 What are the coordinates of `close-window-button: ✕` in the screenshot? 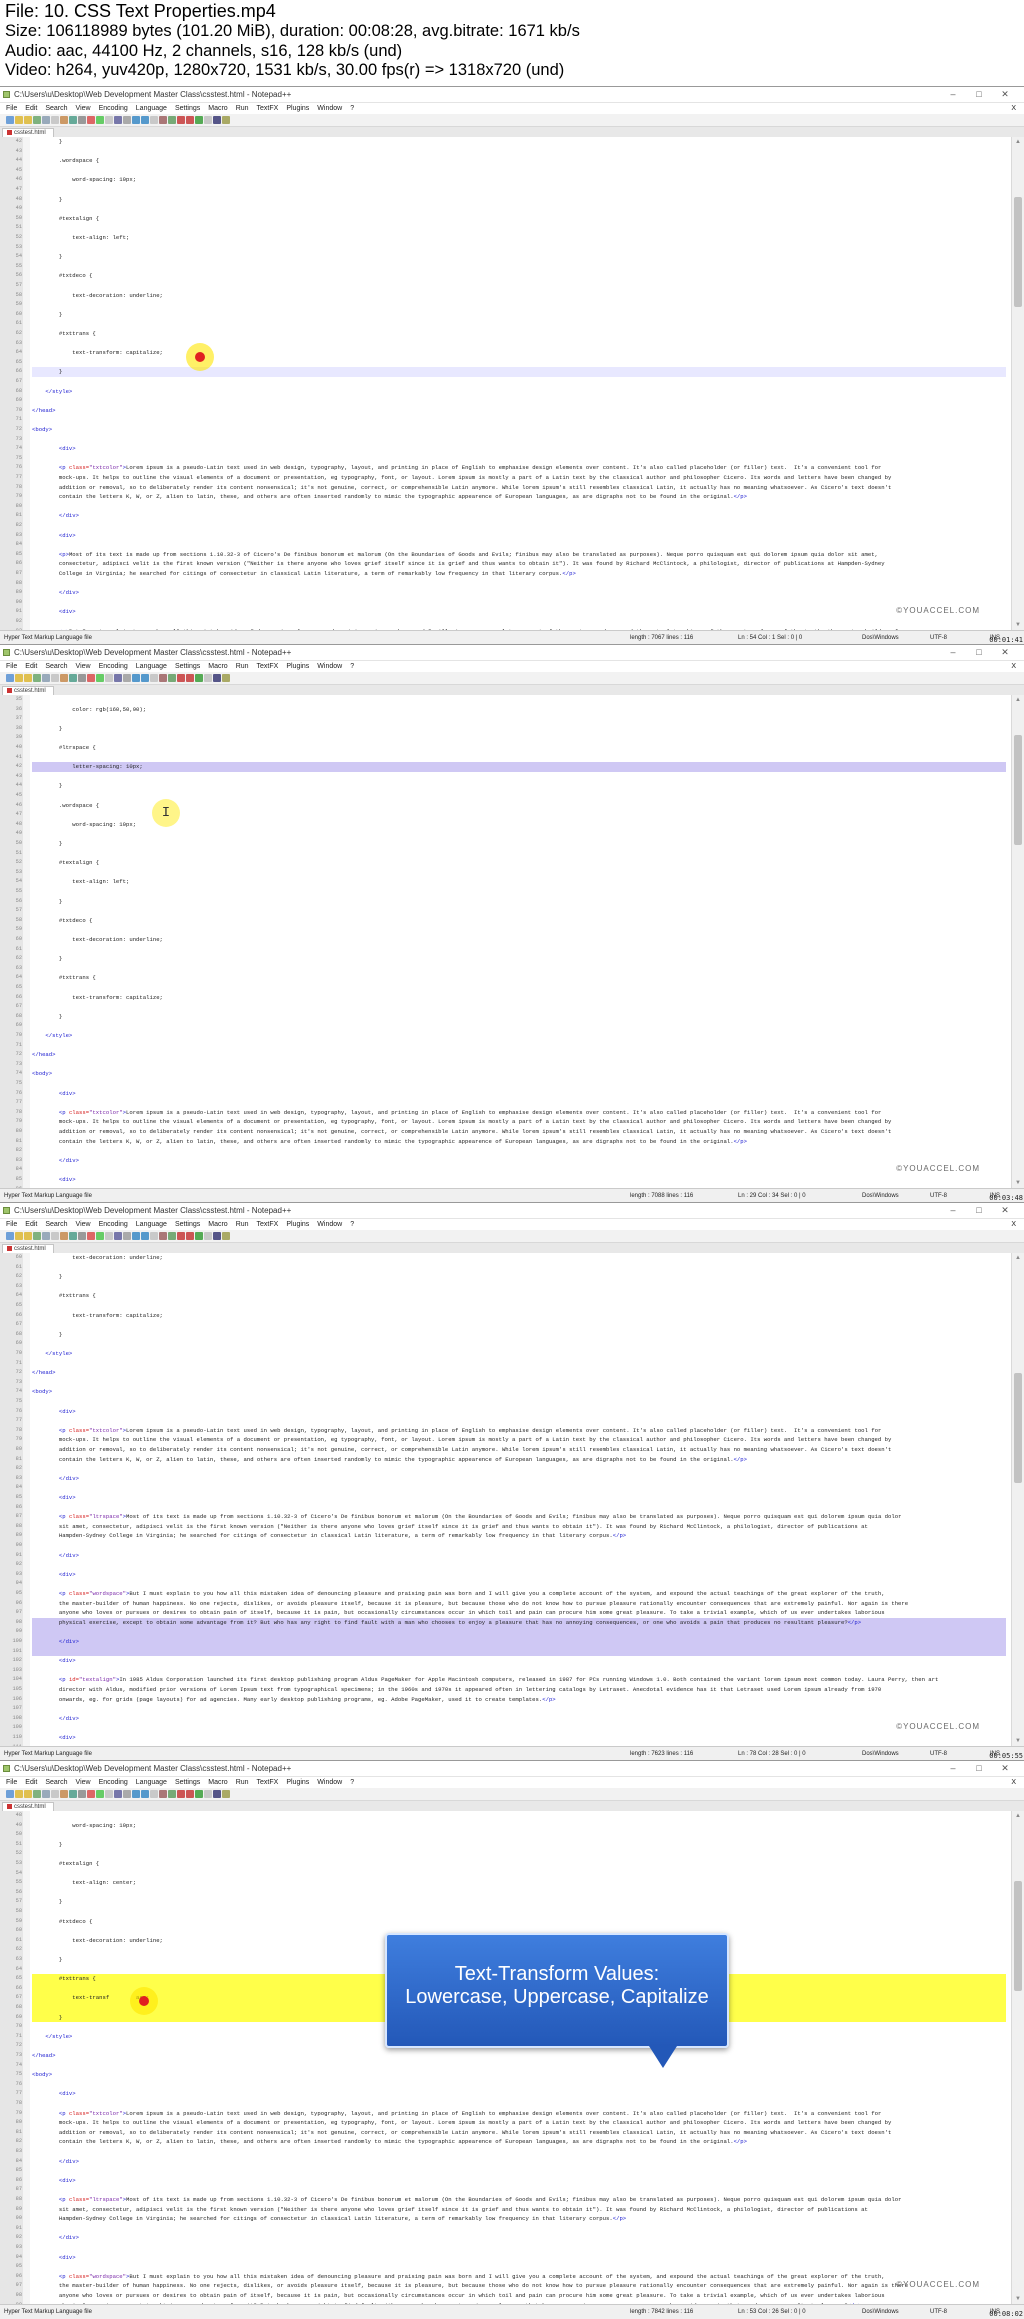 It's located at (1005, 94).